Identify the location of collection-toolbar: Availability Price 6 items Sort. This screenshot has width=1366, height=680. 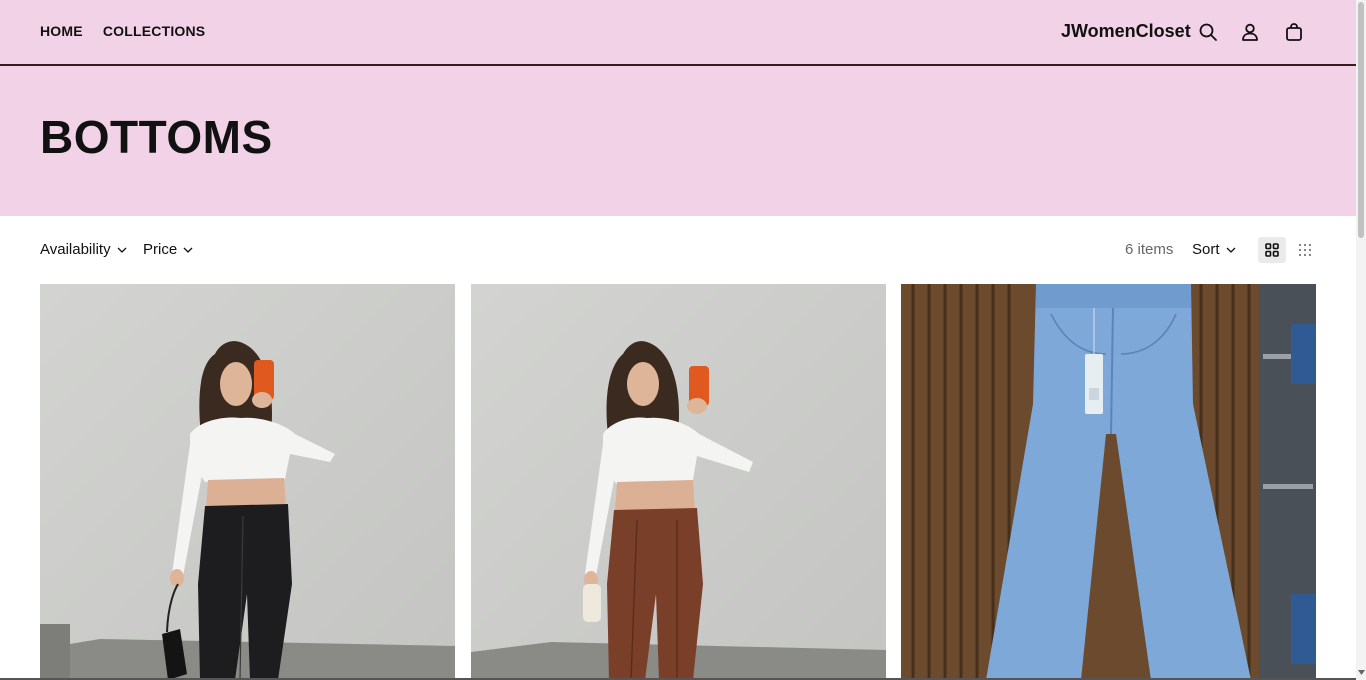
(678, 250).